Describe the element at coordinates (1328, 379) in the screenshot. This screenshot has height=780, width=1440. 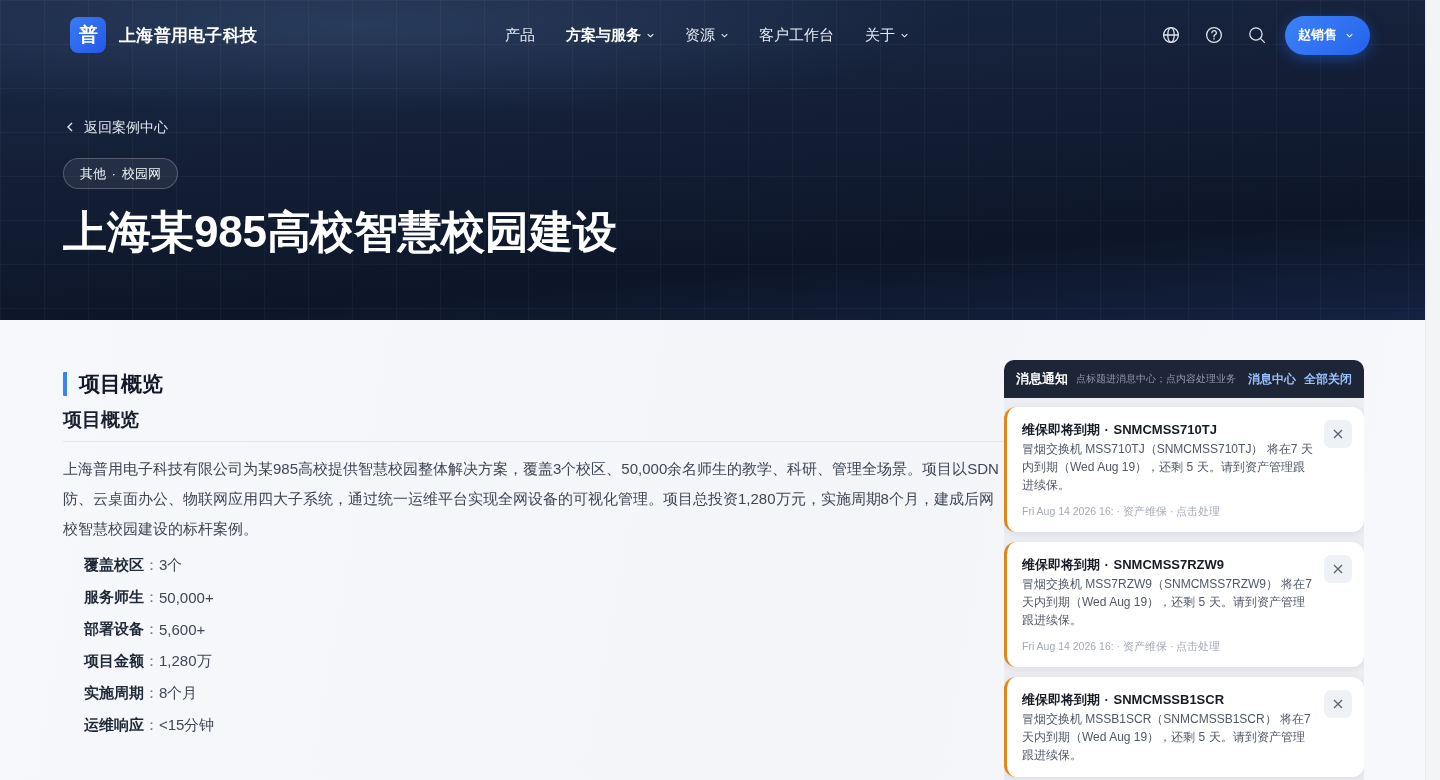
I see `panel-link: 全部关闭` at that location.